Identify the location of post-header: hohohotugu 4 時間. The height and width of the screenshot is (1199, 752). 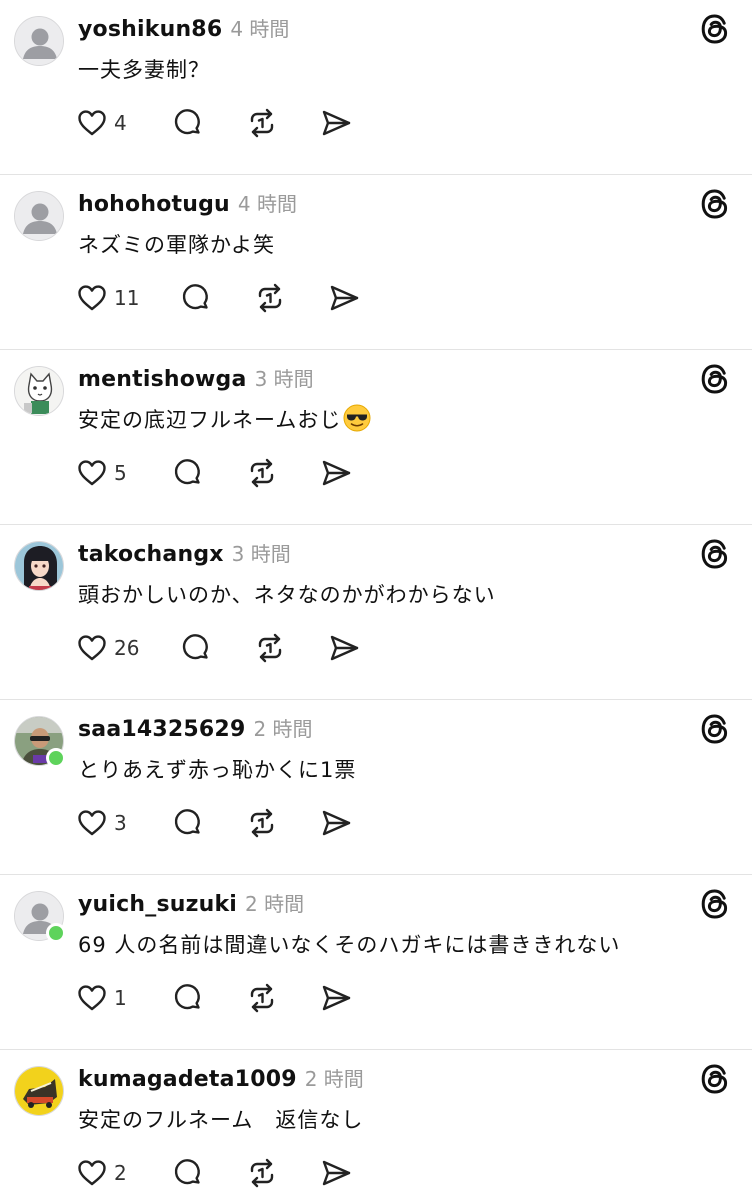
(187, 203).